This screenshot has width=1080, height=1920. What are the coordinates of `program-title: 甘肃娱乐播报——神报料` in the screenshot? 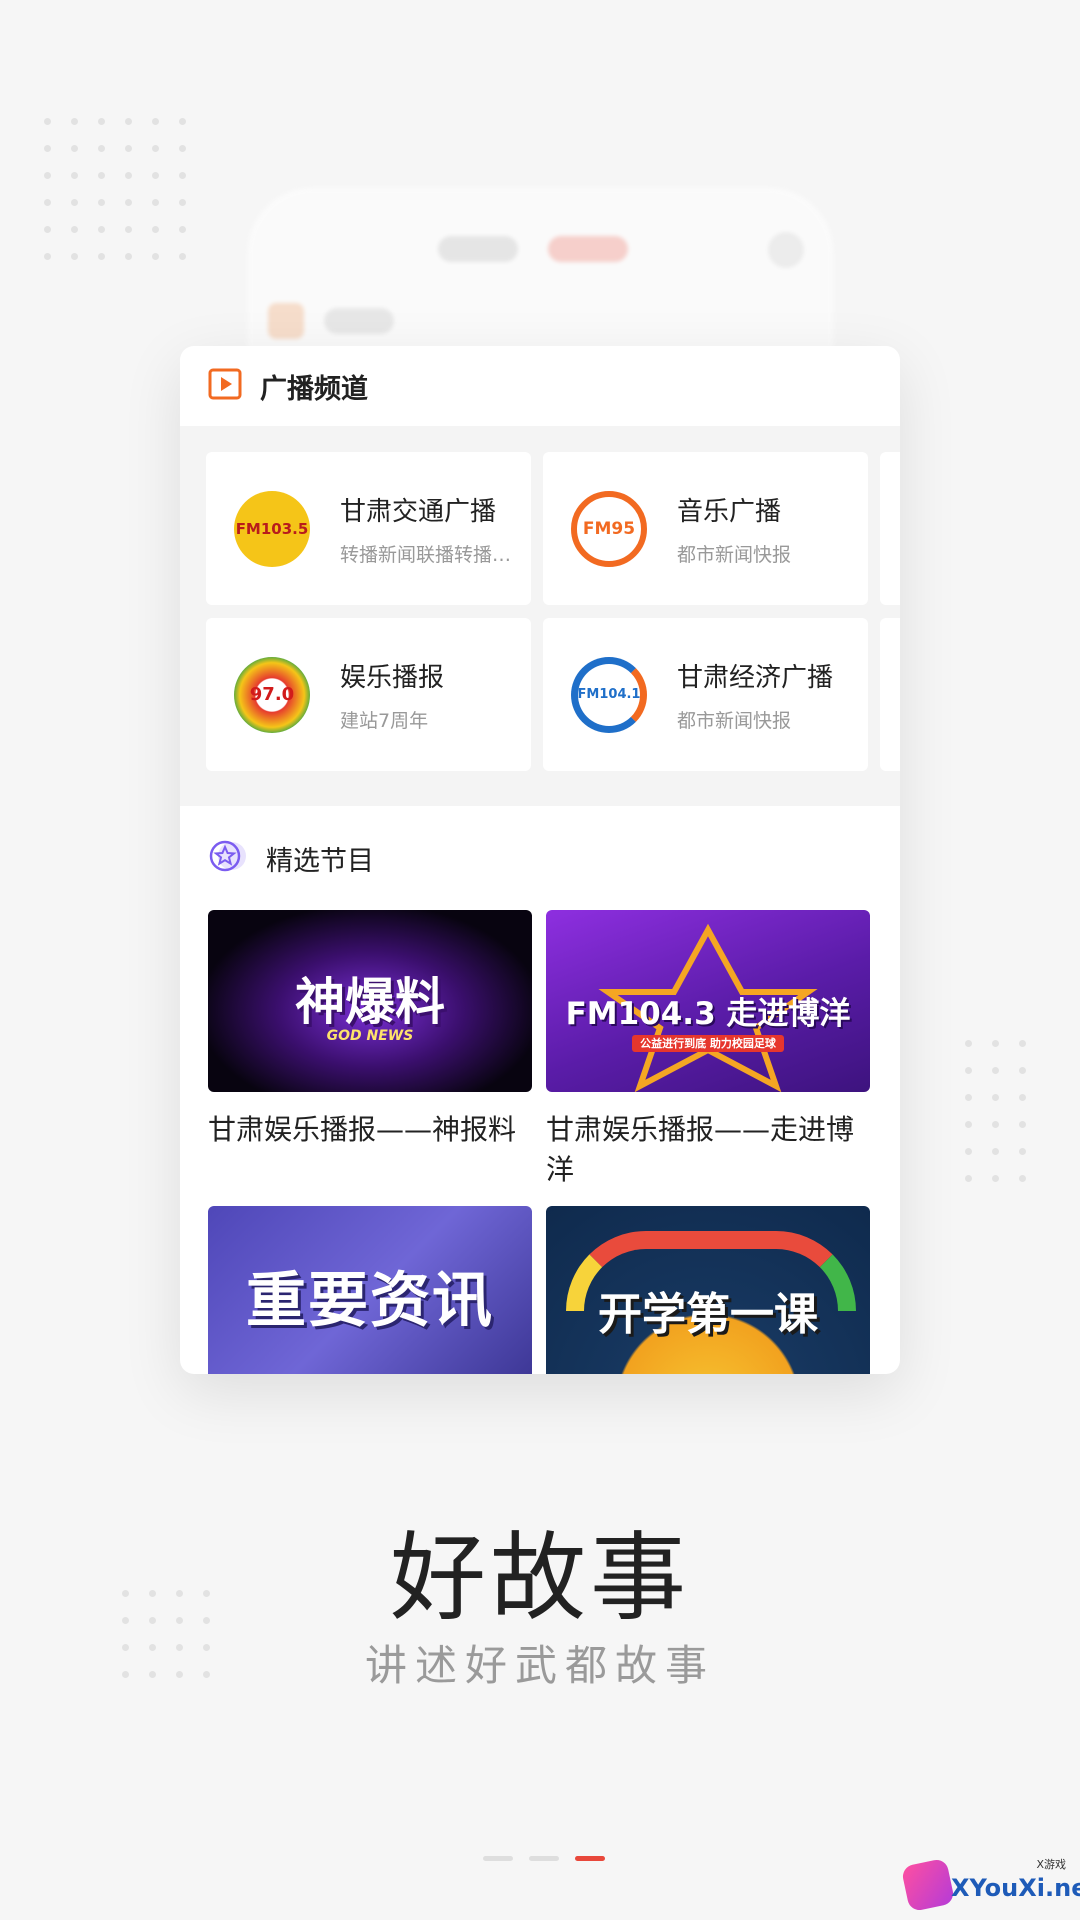 It's located at (362, 1129).